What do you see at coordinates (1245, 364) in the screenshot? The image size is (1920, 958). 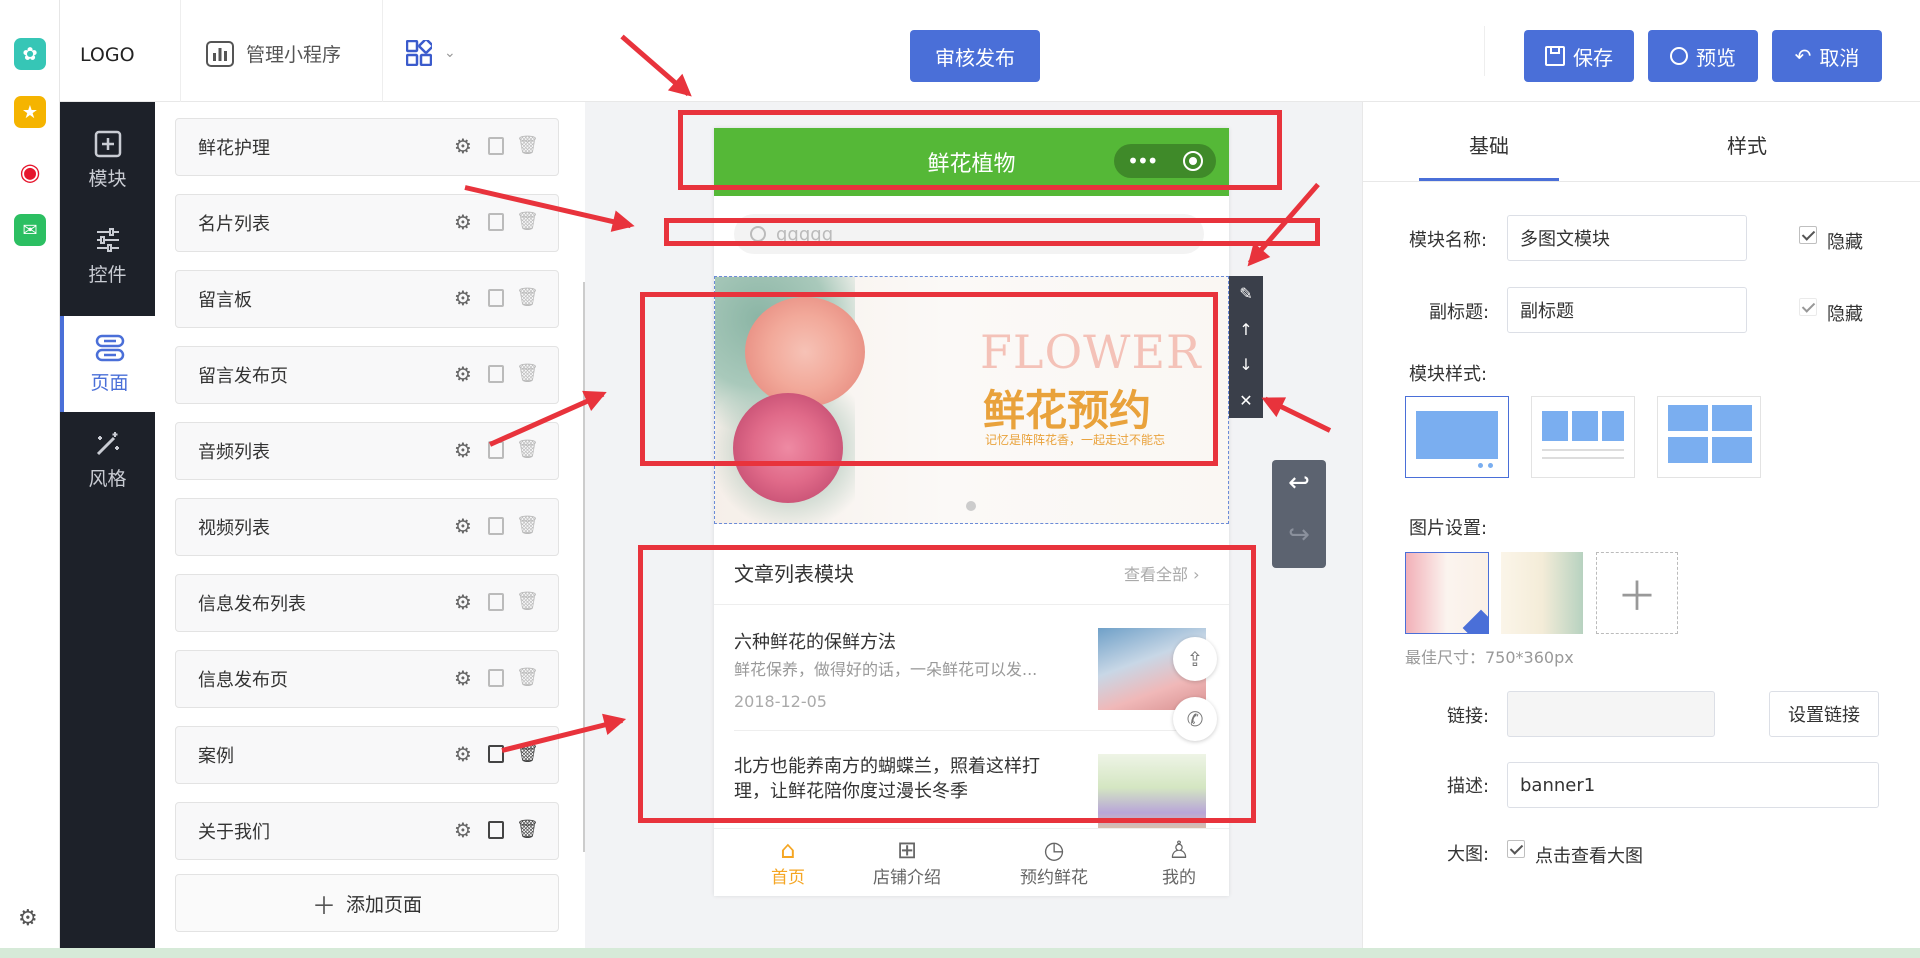 I see `arrow-down-icon: ↓` at bounding box center [1245, 364].